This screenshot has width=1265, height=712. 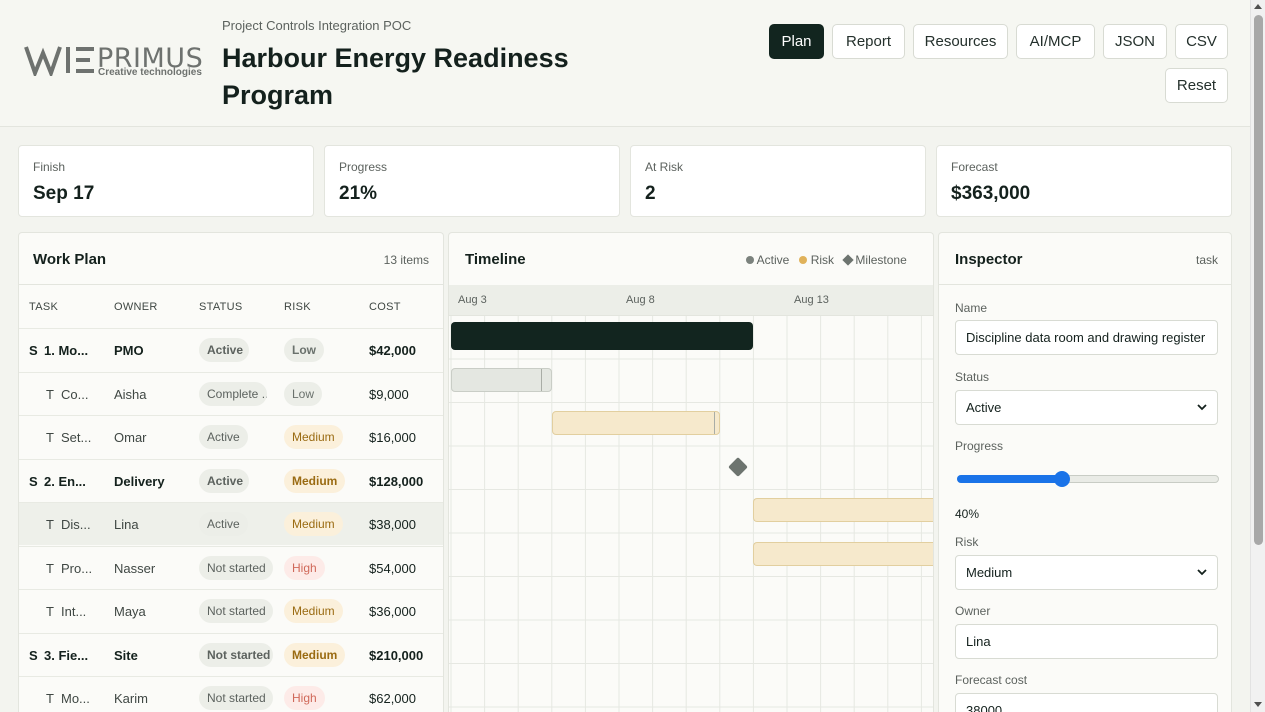 I want to click on risk-dot-icon, so click(x=803, y=260).